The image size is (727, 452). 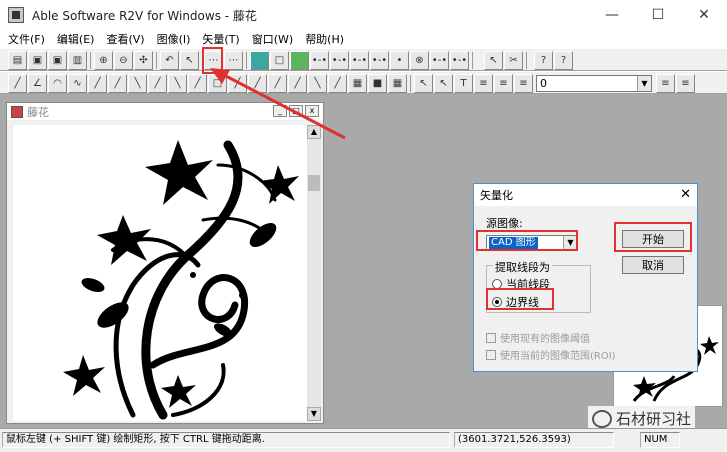 What do you see at coordinates (497, 302) in the screenshot?
I see `radio-boundary-dot` at bounding box center [497, 302].